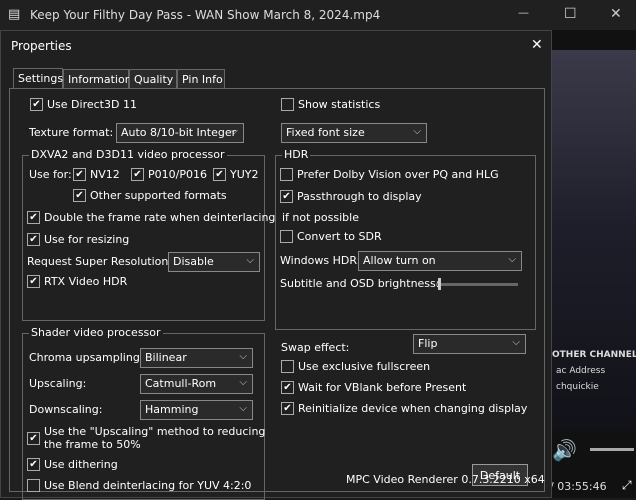 This screenshot has height=500, width=636. I want to click on swap-effect-dropdown: Flip ⌵, so click(469, 344).